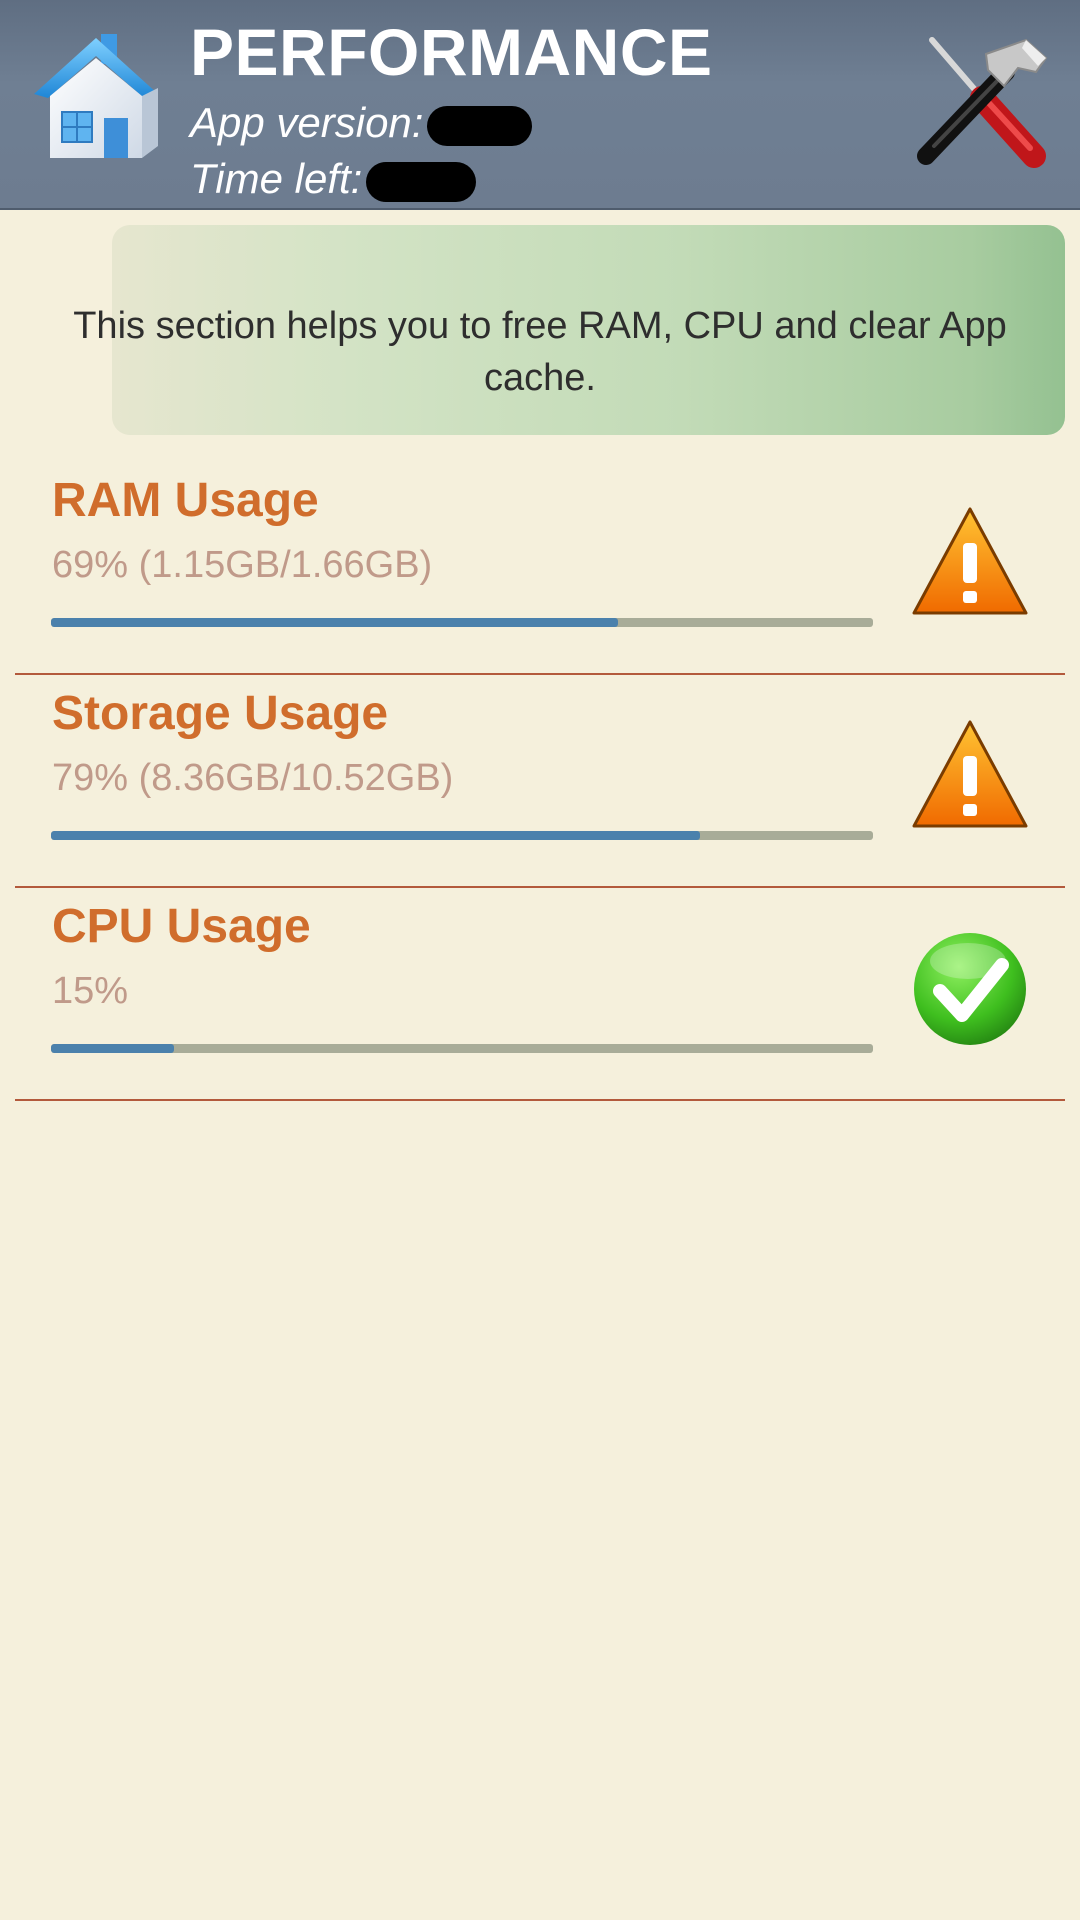  I want to click on cpu-usage-row: CPU Usage 15%, so click(540, 995).